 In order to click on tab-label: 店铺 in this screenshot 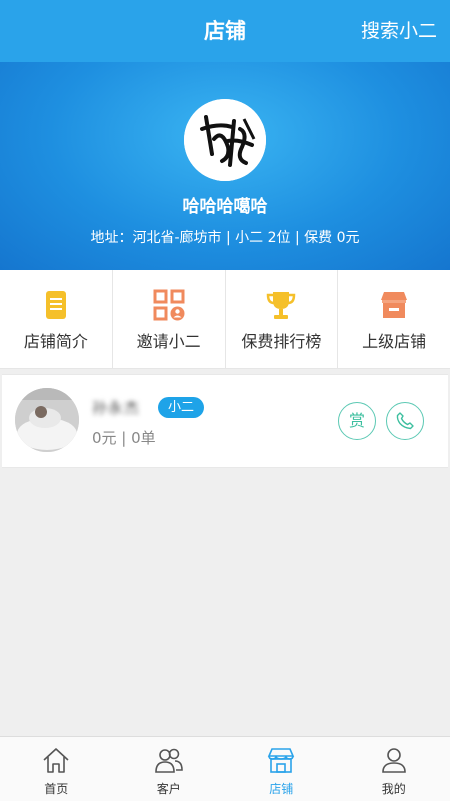, I will do `click(281, 788)`.